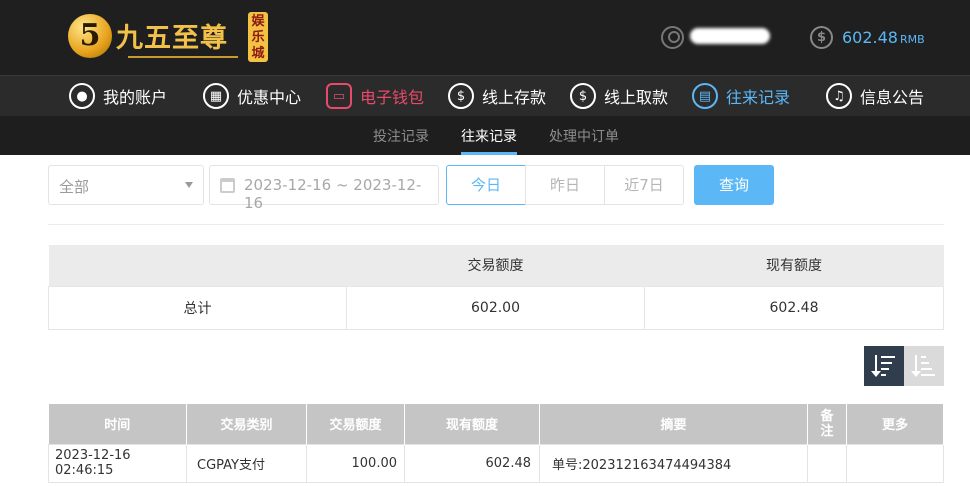 The width and height of the screenshot is (970, 486). I want to click on nav-e-wallet: ▭ 电子钱包, so click(375, 96).